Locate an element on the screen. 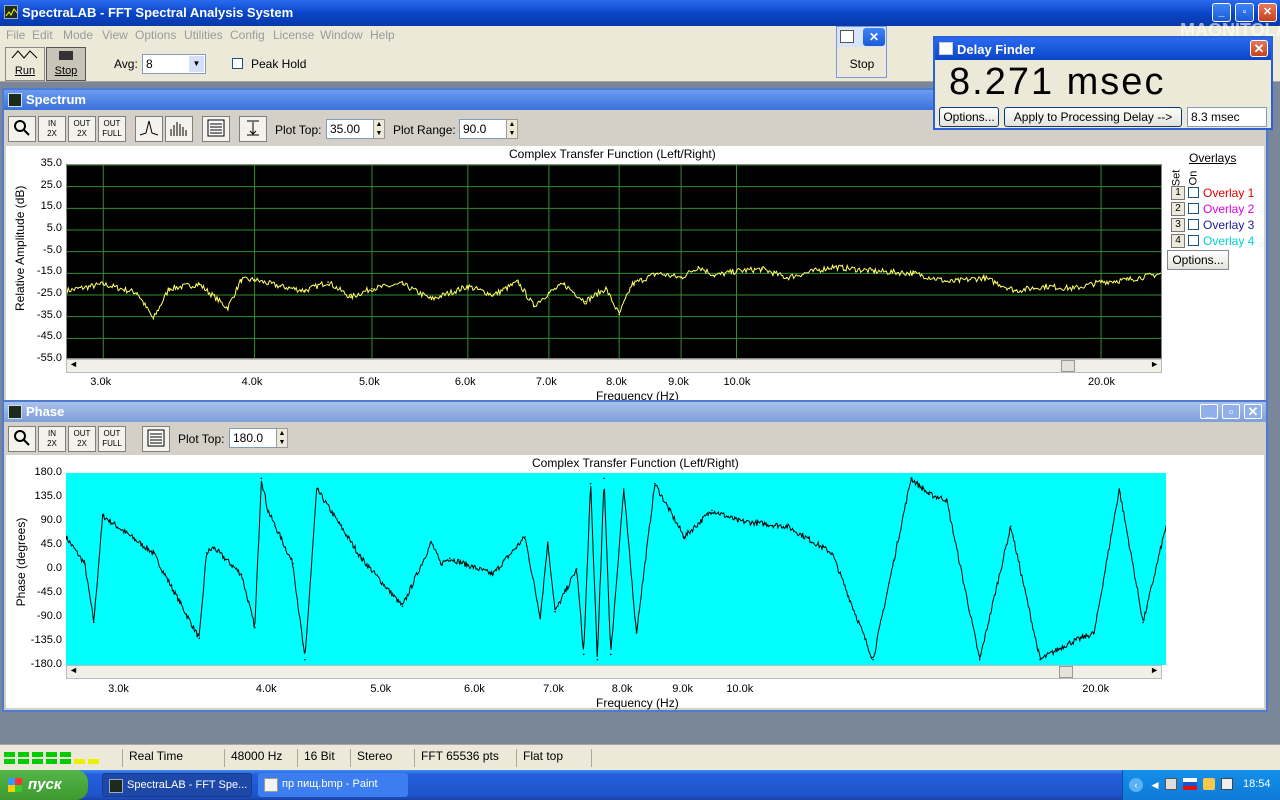 The image size is (1280, 800). network-icon is located at coordinates (1171, 784).